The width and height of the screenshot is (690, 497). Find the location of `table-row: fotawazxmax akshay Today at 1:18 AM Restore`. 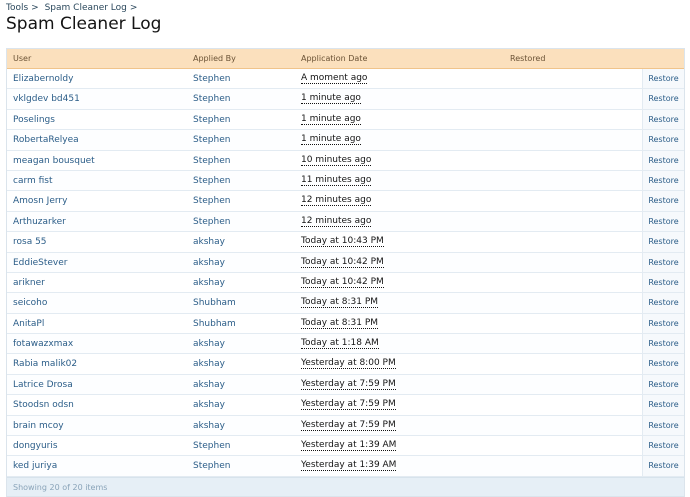

table-row: fotawazxmax akshay Today at 1:18 AM Restore is located at coordinates (345, 344).